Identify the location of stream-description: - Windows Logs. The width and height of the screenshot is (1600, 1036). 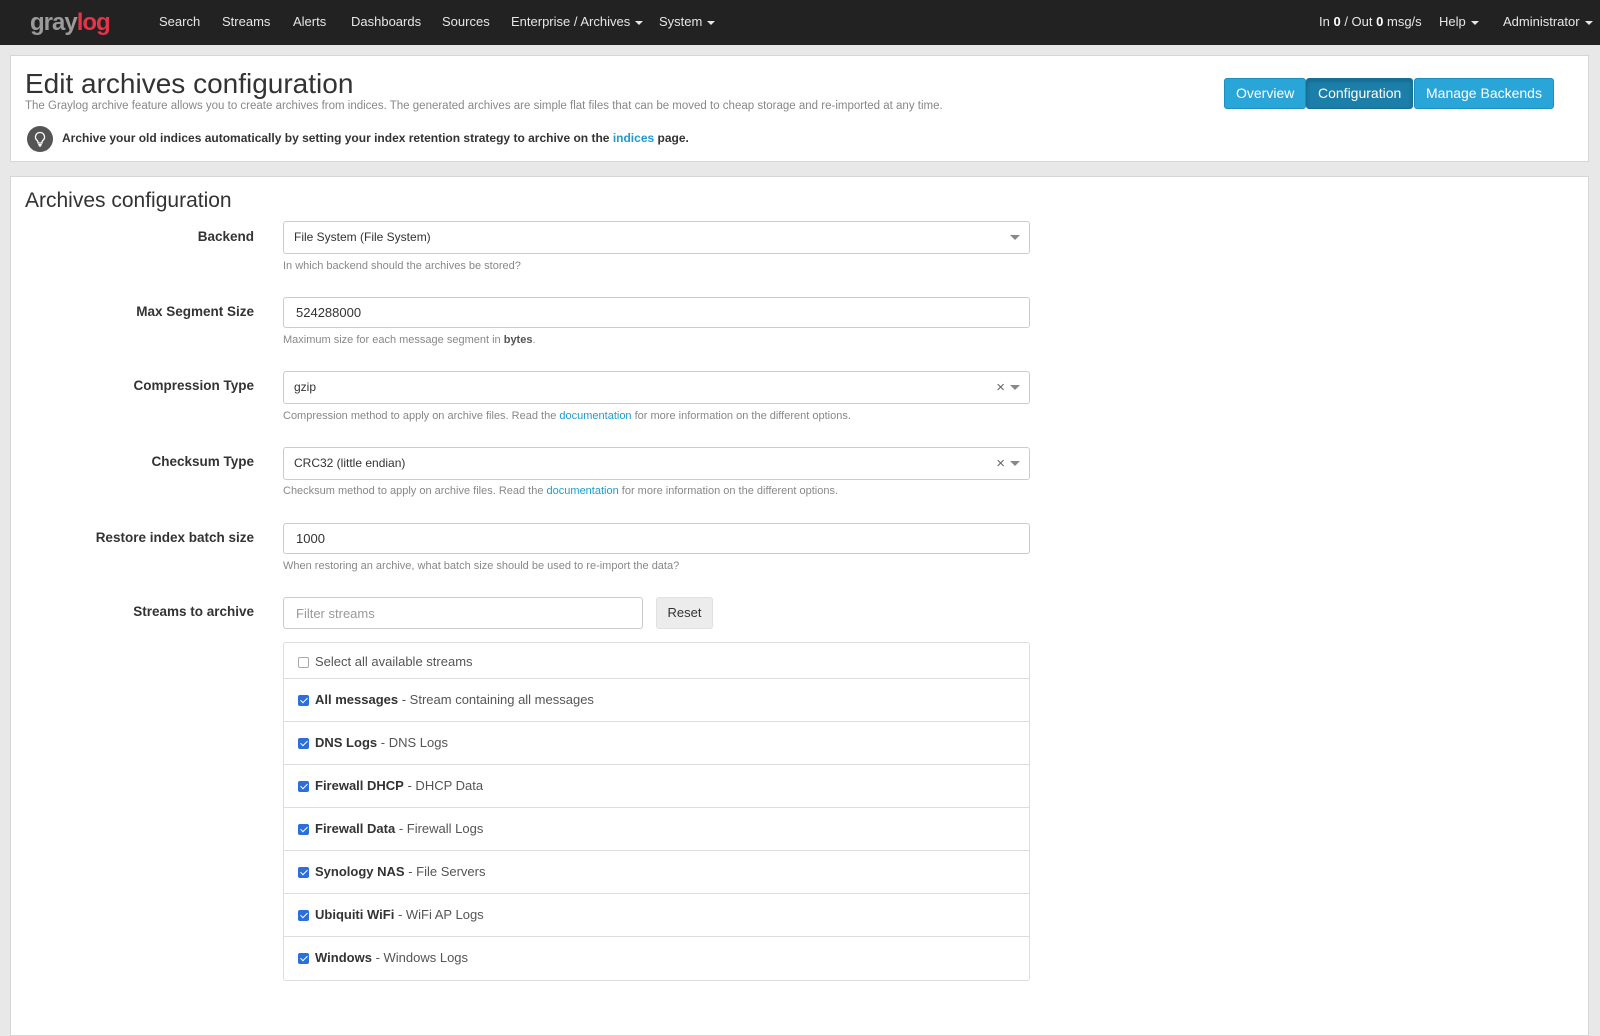
(422, 957).